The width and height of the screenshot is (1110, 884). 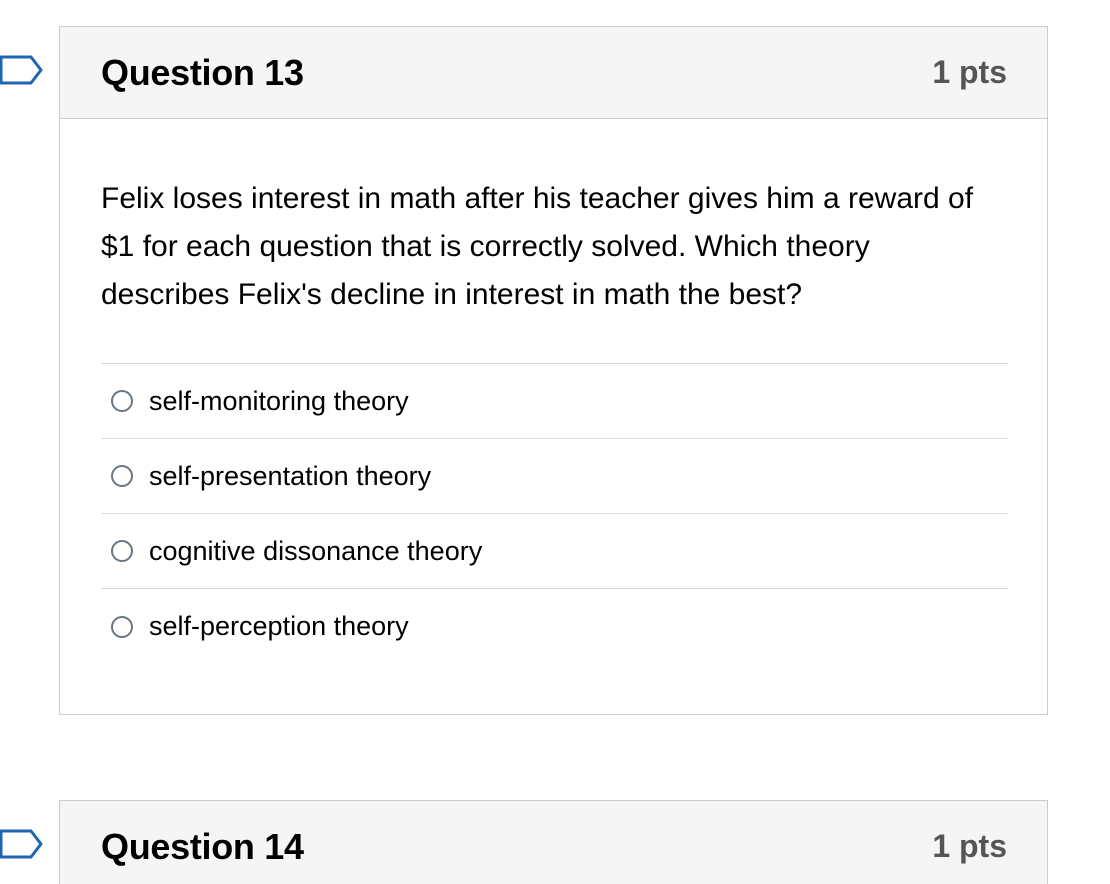 I want to click on question-title: Question 14, so click(x=202, y=846).